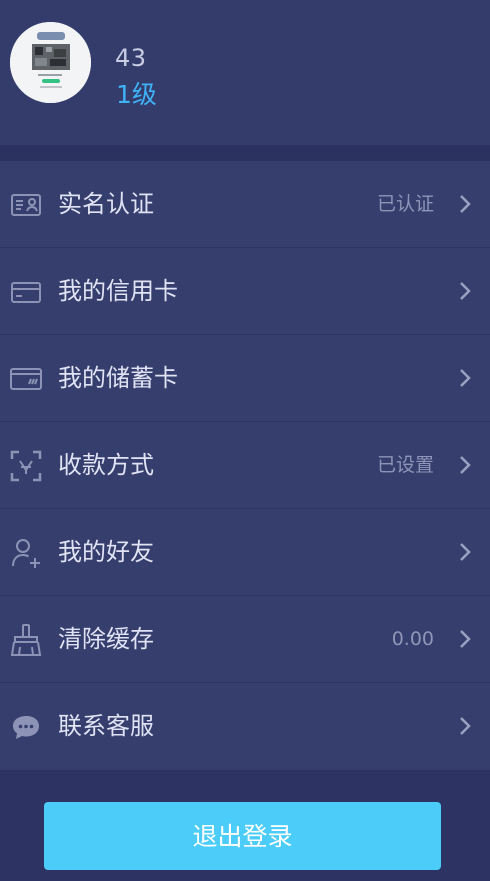  What do you see at coordinates (118, 378) in the screenshot?
I see `menu-item-label: 我的储蓄卡` at bounding box center [118, 378].